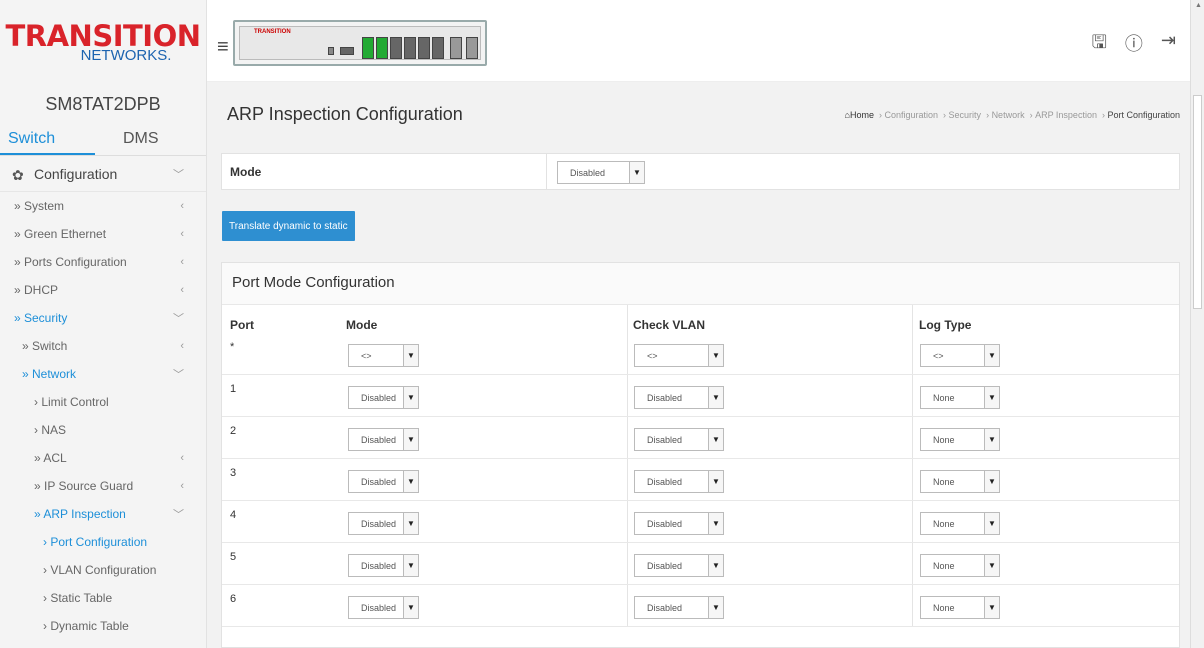 This screenshot has height=648, width=1204. Describe the element at coordinates (1198, 5) in the screenshot. I see `scroll-up-icon: ▲` at that location.